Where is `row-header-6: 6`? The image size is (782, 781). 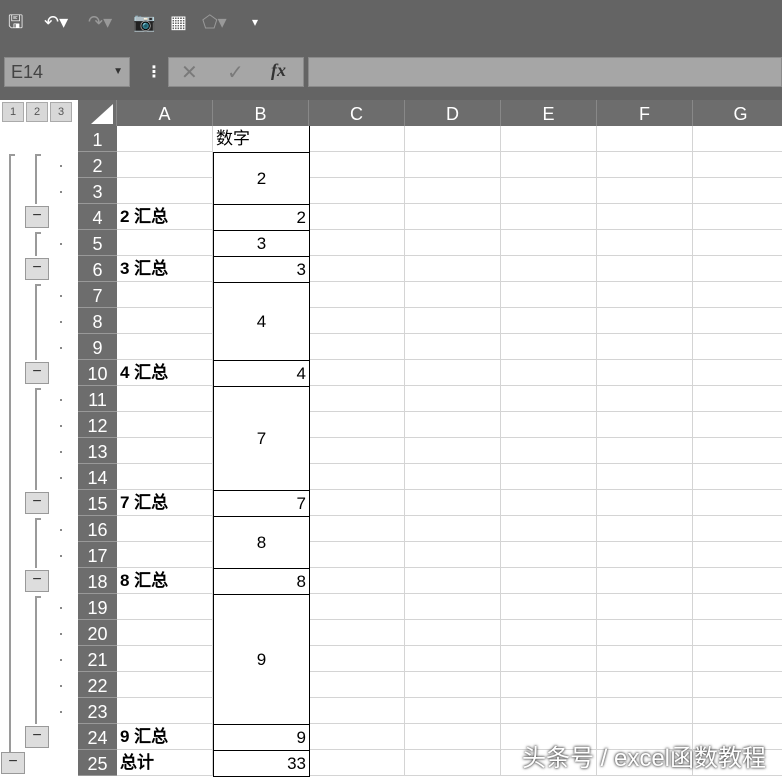
row-header-6: 6 is located at coordinates (97, 269).